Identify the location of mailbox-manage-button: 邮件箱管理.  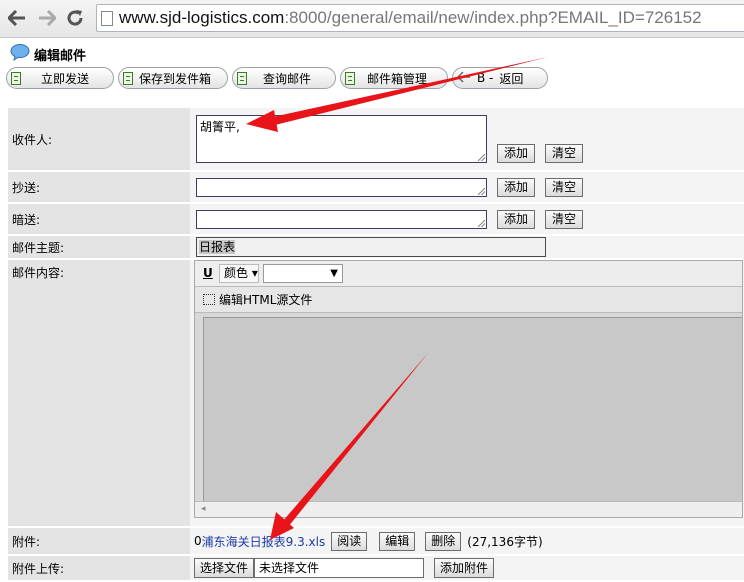
(394, 78).